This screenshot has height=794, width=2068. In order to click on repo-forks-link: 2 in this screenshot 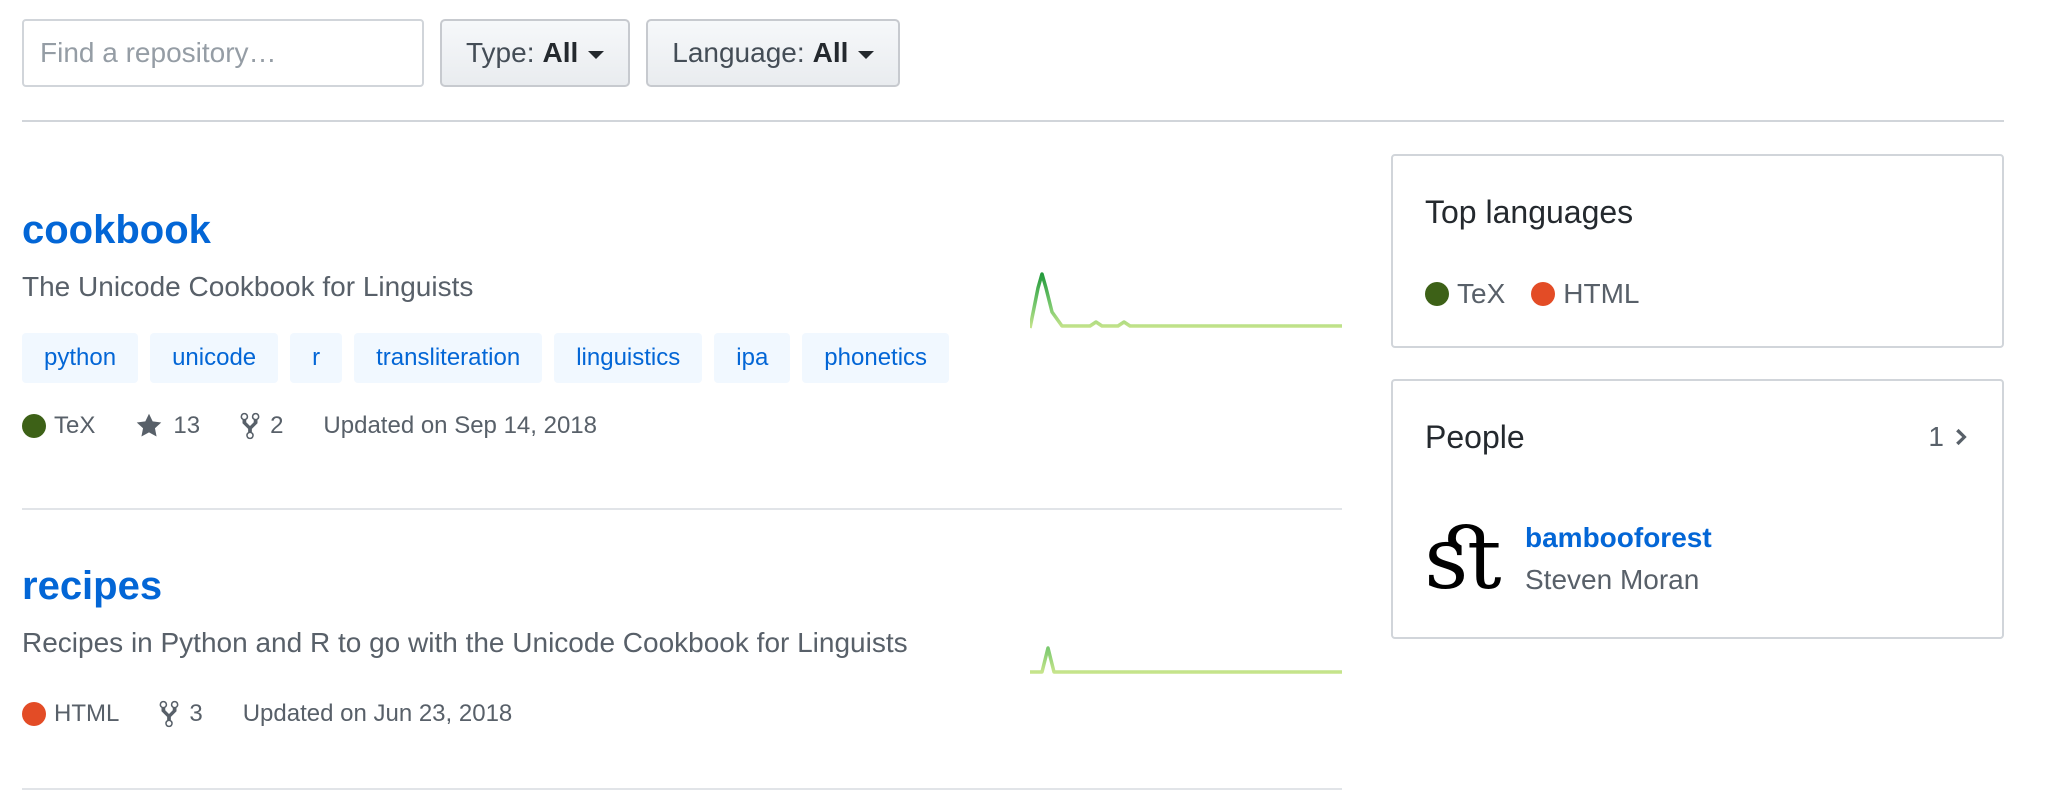, I will do `click(261, 426)`.